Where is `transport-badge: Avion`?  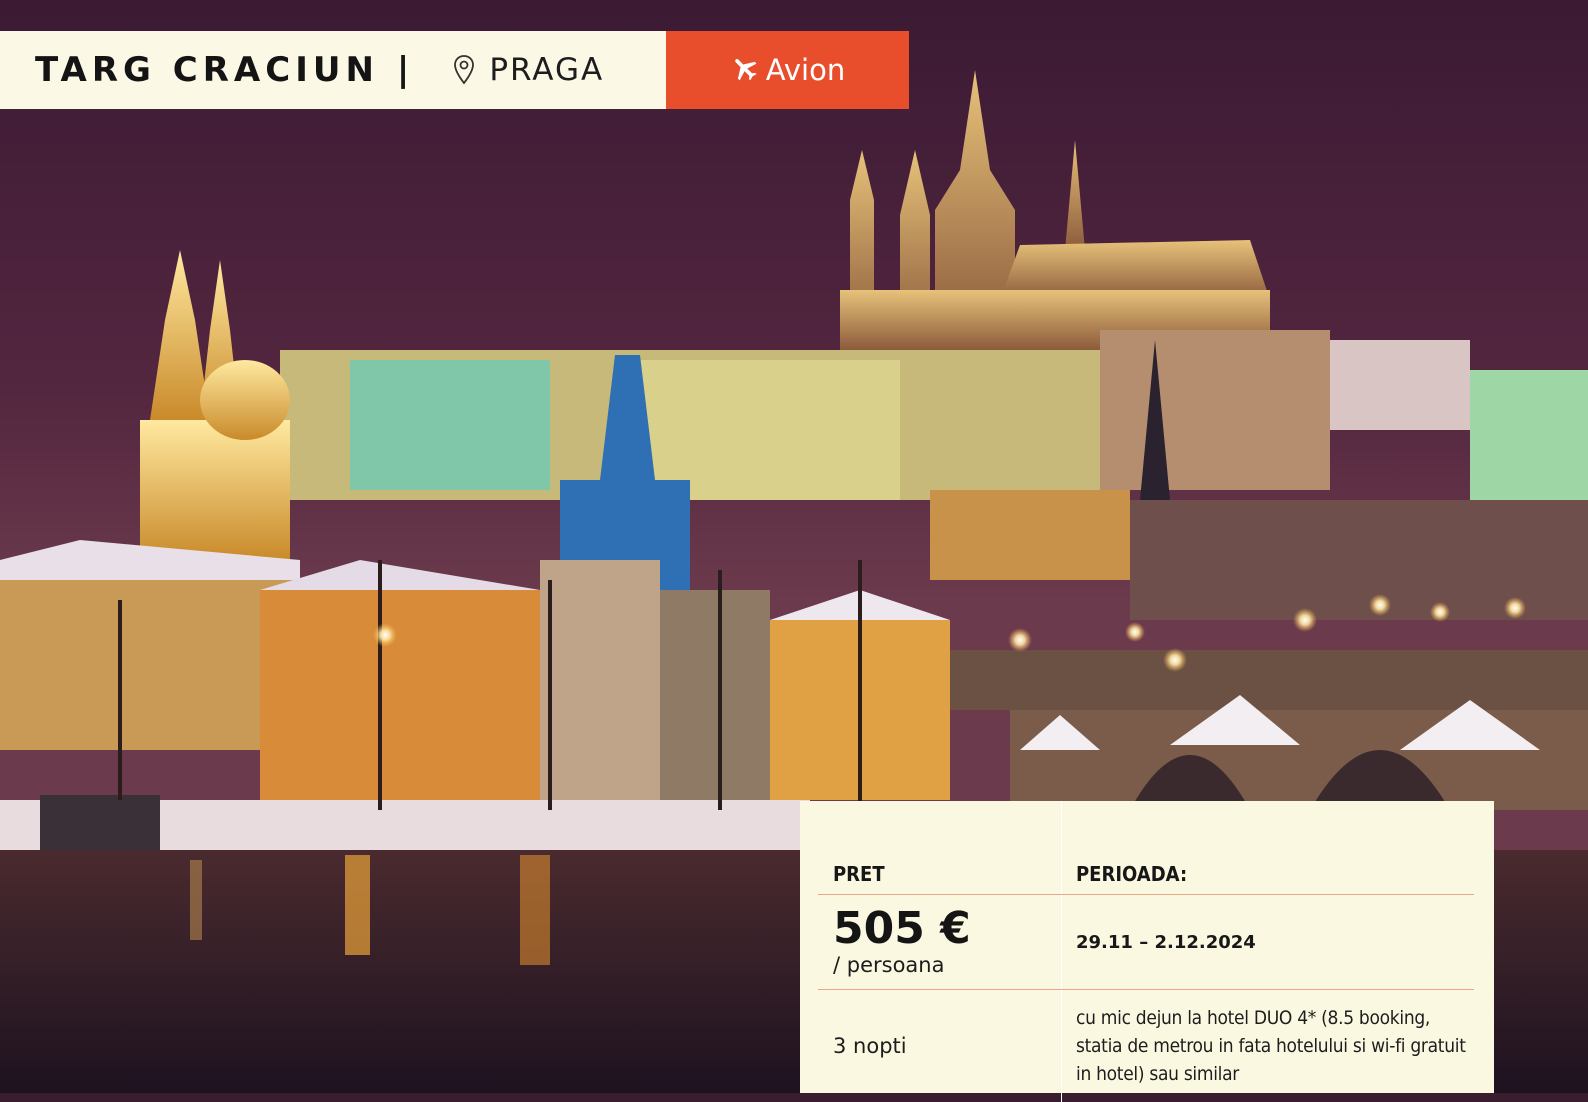 transport-badge: Avion is located at coordinates (787, 70).